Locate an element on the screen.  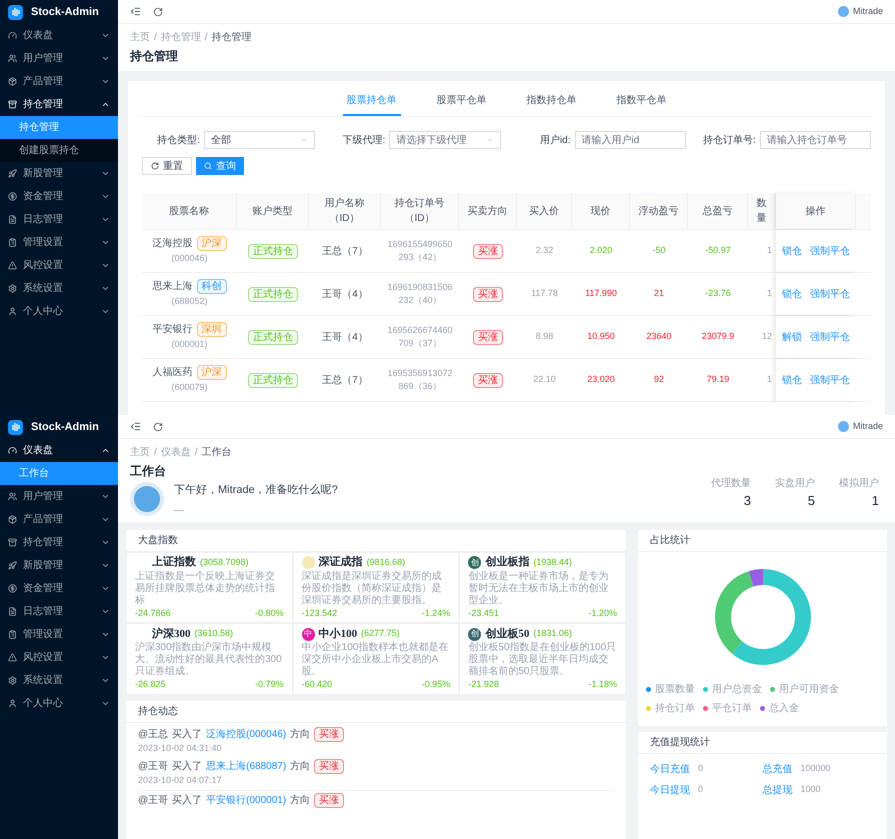
select-field: 全部 is located at coordinates (260, 140).